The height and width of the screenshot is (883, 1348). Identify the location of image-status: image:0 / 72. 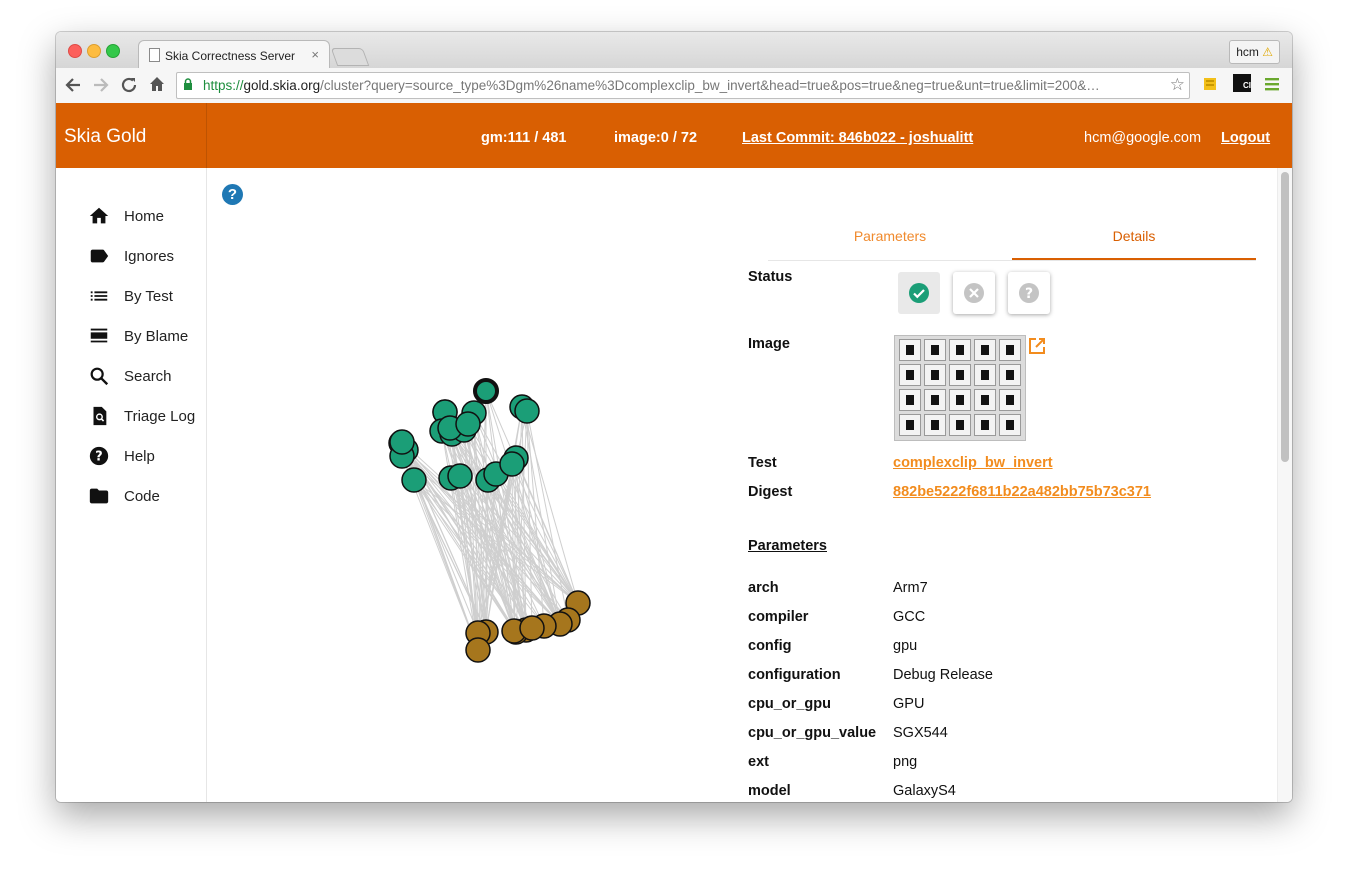
(656, 138).